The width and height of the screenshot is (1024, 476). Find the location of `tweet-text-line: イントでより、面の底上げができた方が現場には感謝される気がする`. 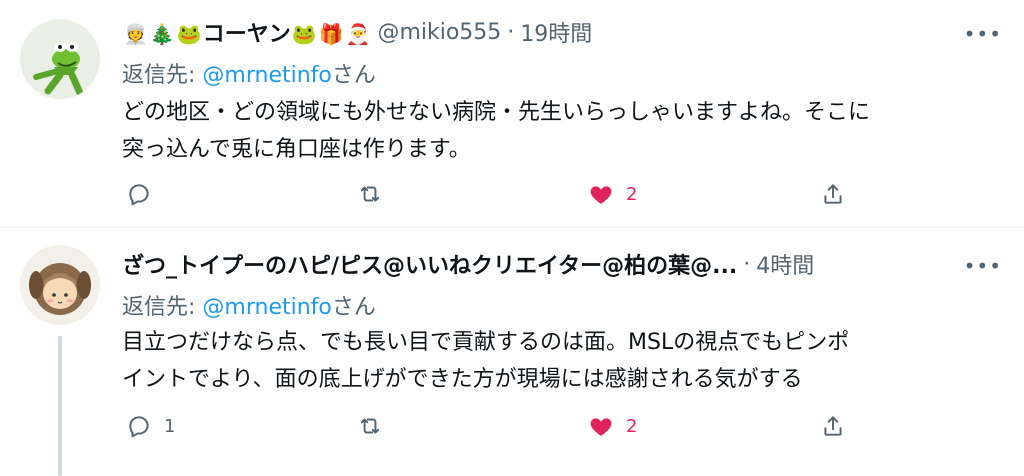

tweet-text-line: イントでより、面の底上げができた方が現場には感謝される気がする is located at coordinates (462, 379).